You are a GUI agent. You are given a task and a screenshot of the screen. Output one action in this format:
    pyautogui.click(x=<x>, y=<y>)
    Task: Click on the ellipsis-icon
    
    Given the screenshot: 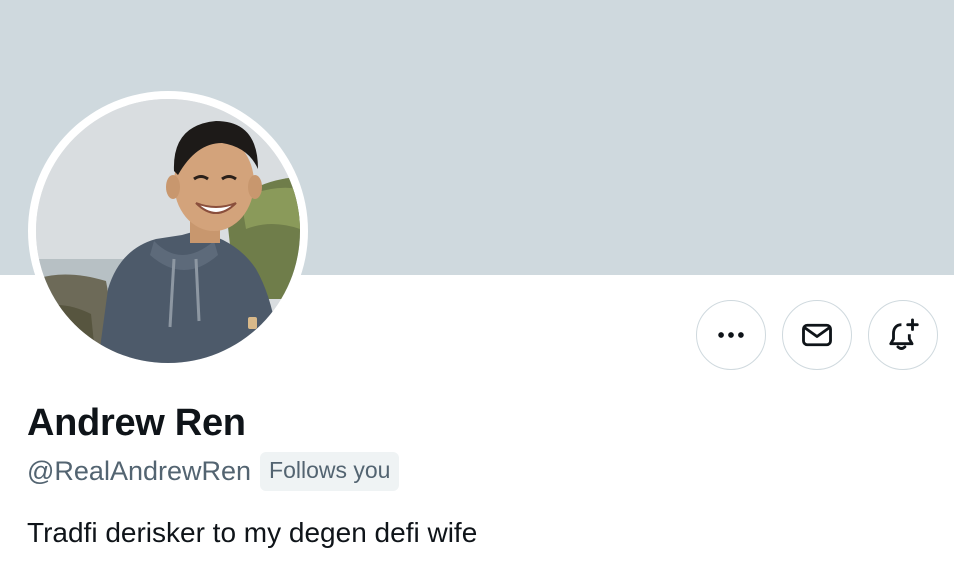 What is the action you would take?
    pyautogui.click(x=731, y=335)
    